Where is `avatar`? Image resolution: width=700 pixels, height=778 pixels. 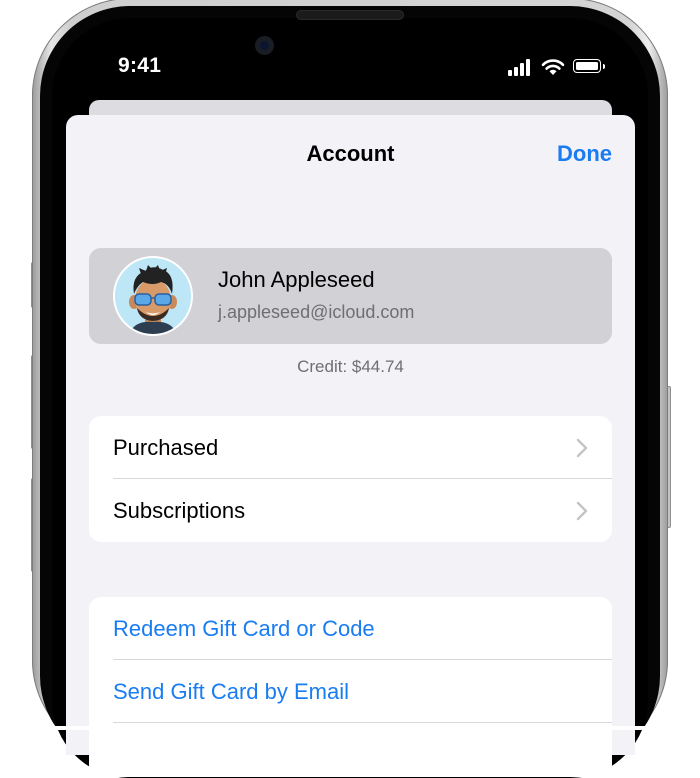
avatar is located at coordinates (153, 296).